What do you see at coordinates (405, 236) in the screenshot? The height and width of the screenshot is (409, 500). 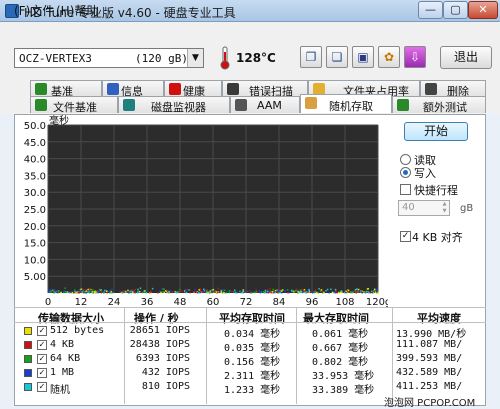 I see `align-4kb-checkbox: ✓` at bounding box center [405, 236].